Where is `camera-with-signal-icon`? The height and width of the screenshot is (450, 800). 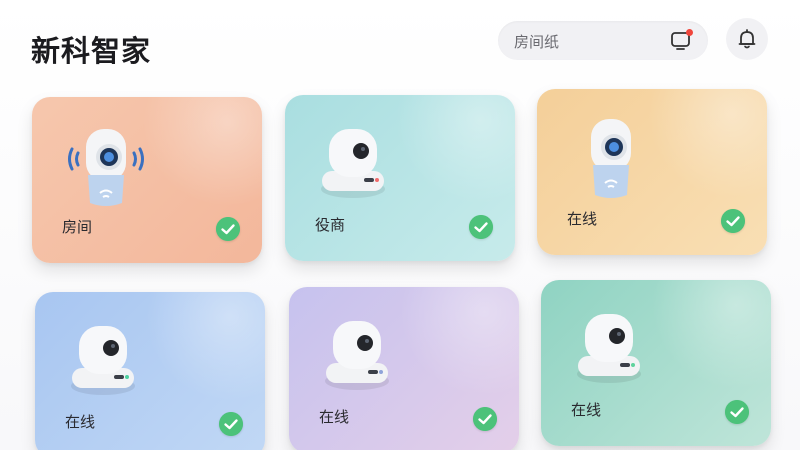
camera-with-signal-icon is located at coordinates (106, 167).